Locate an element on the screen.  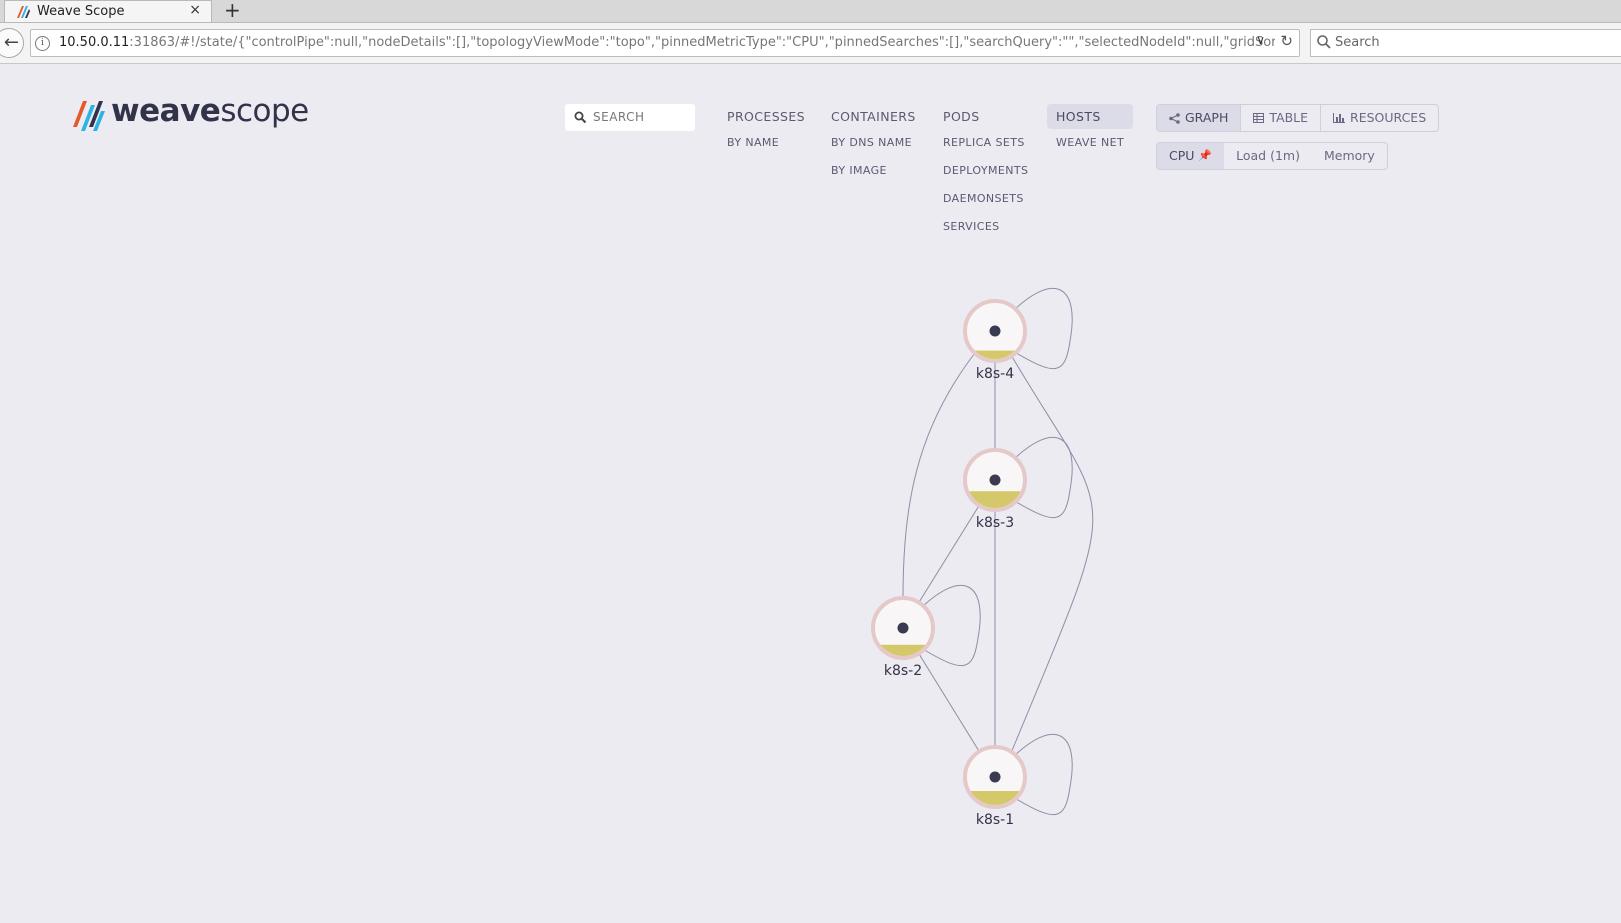
host-node: k8s-4 is located at coordinates (995, 340).